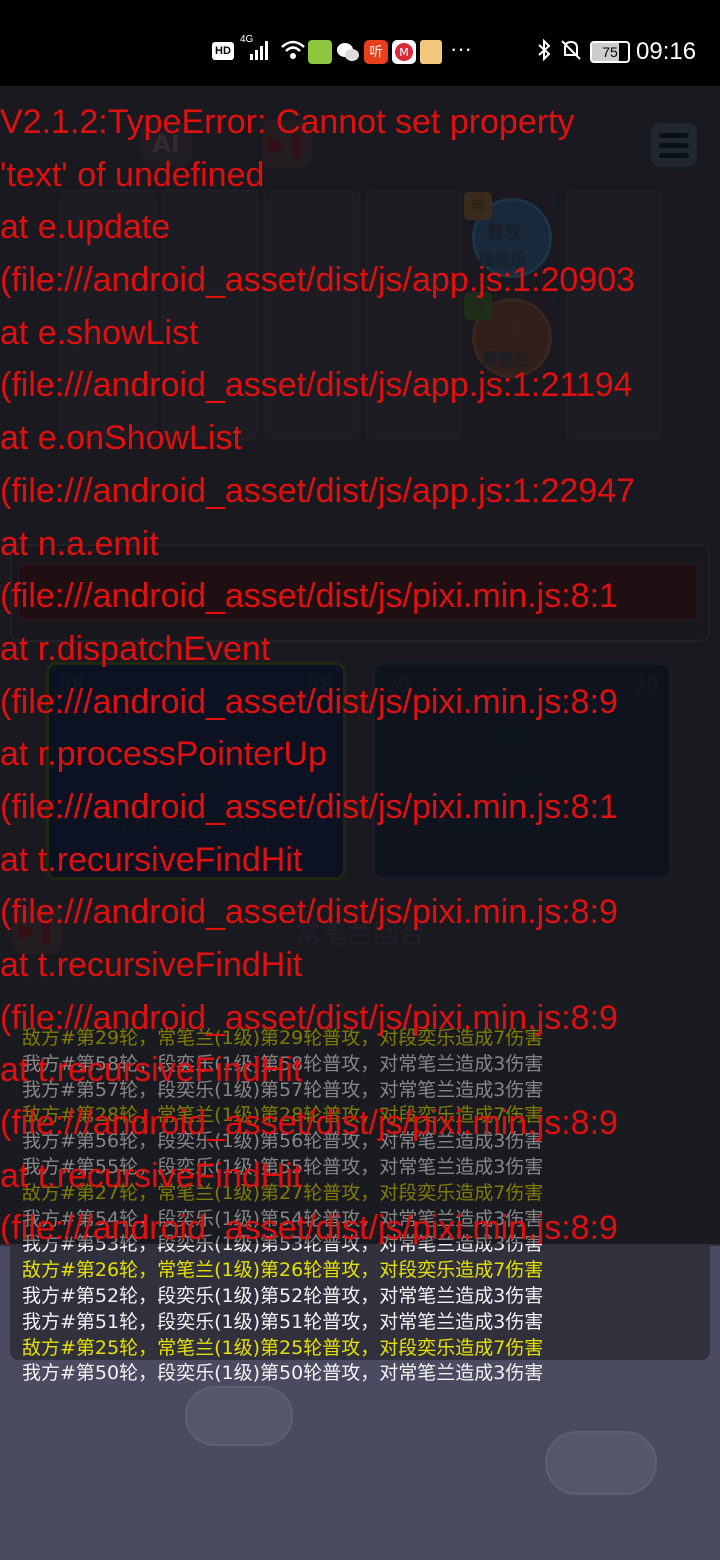 The height and width of the screenshot is (1560, 720). What do you see at coordinates (376, 52) in the screenshot?
I see `ting-app-icon: 听` at bounding box center [376, 52].